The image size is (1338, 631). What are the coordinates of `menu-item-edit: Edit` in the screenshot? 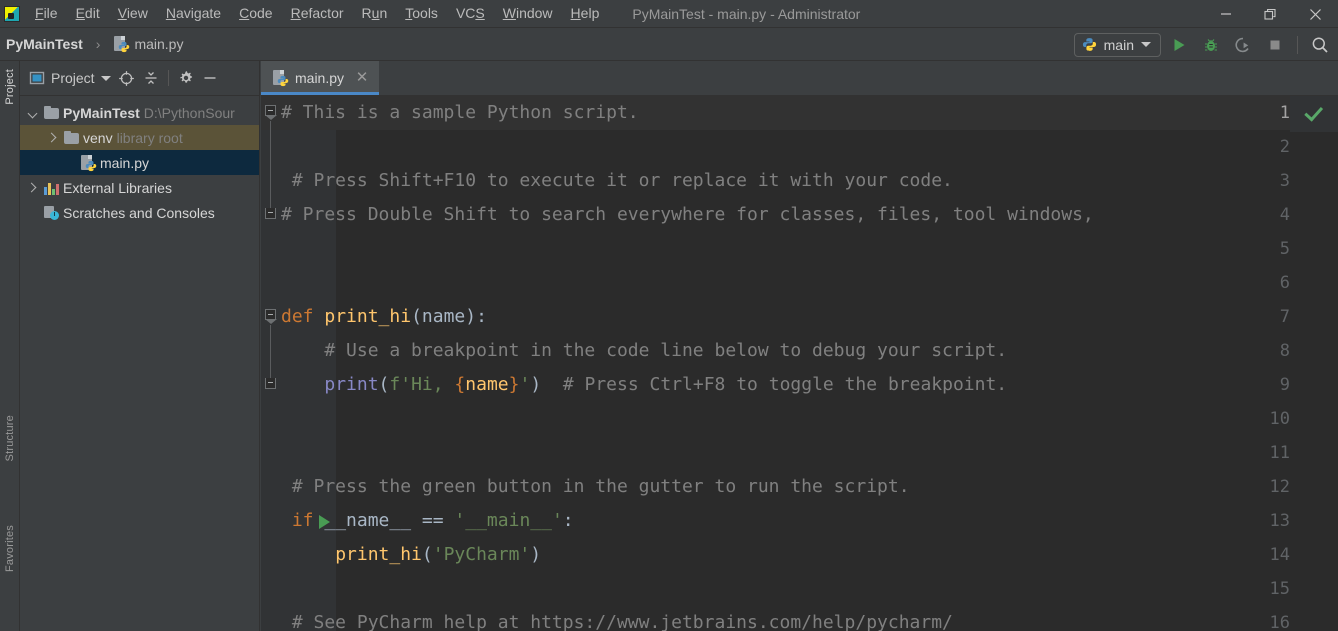 It's located at (88, 13).